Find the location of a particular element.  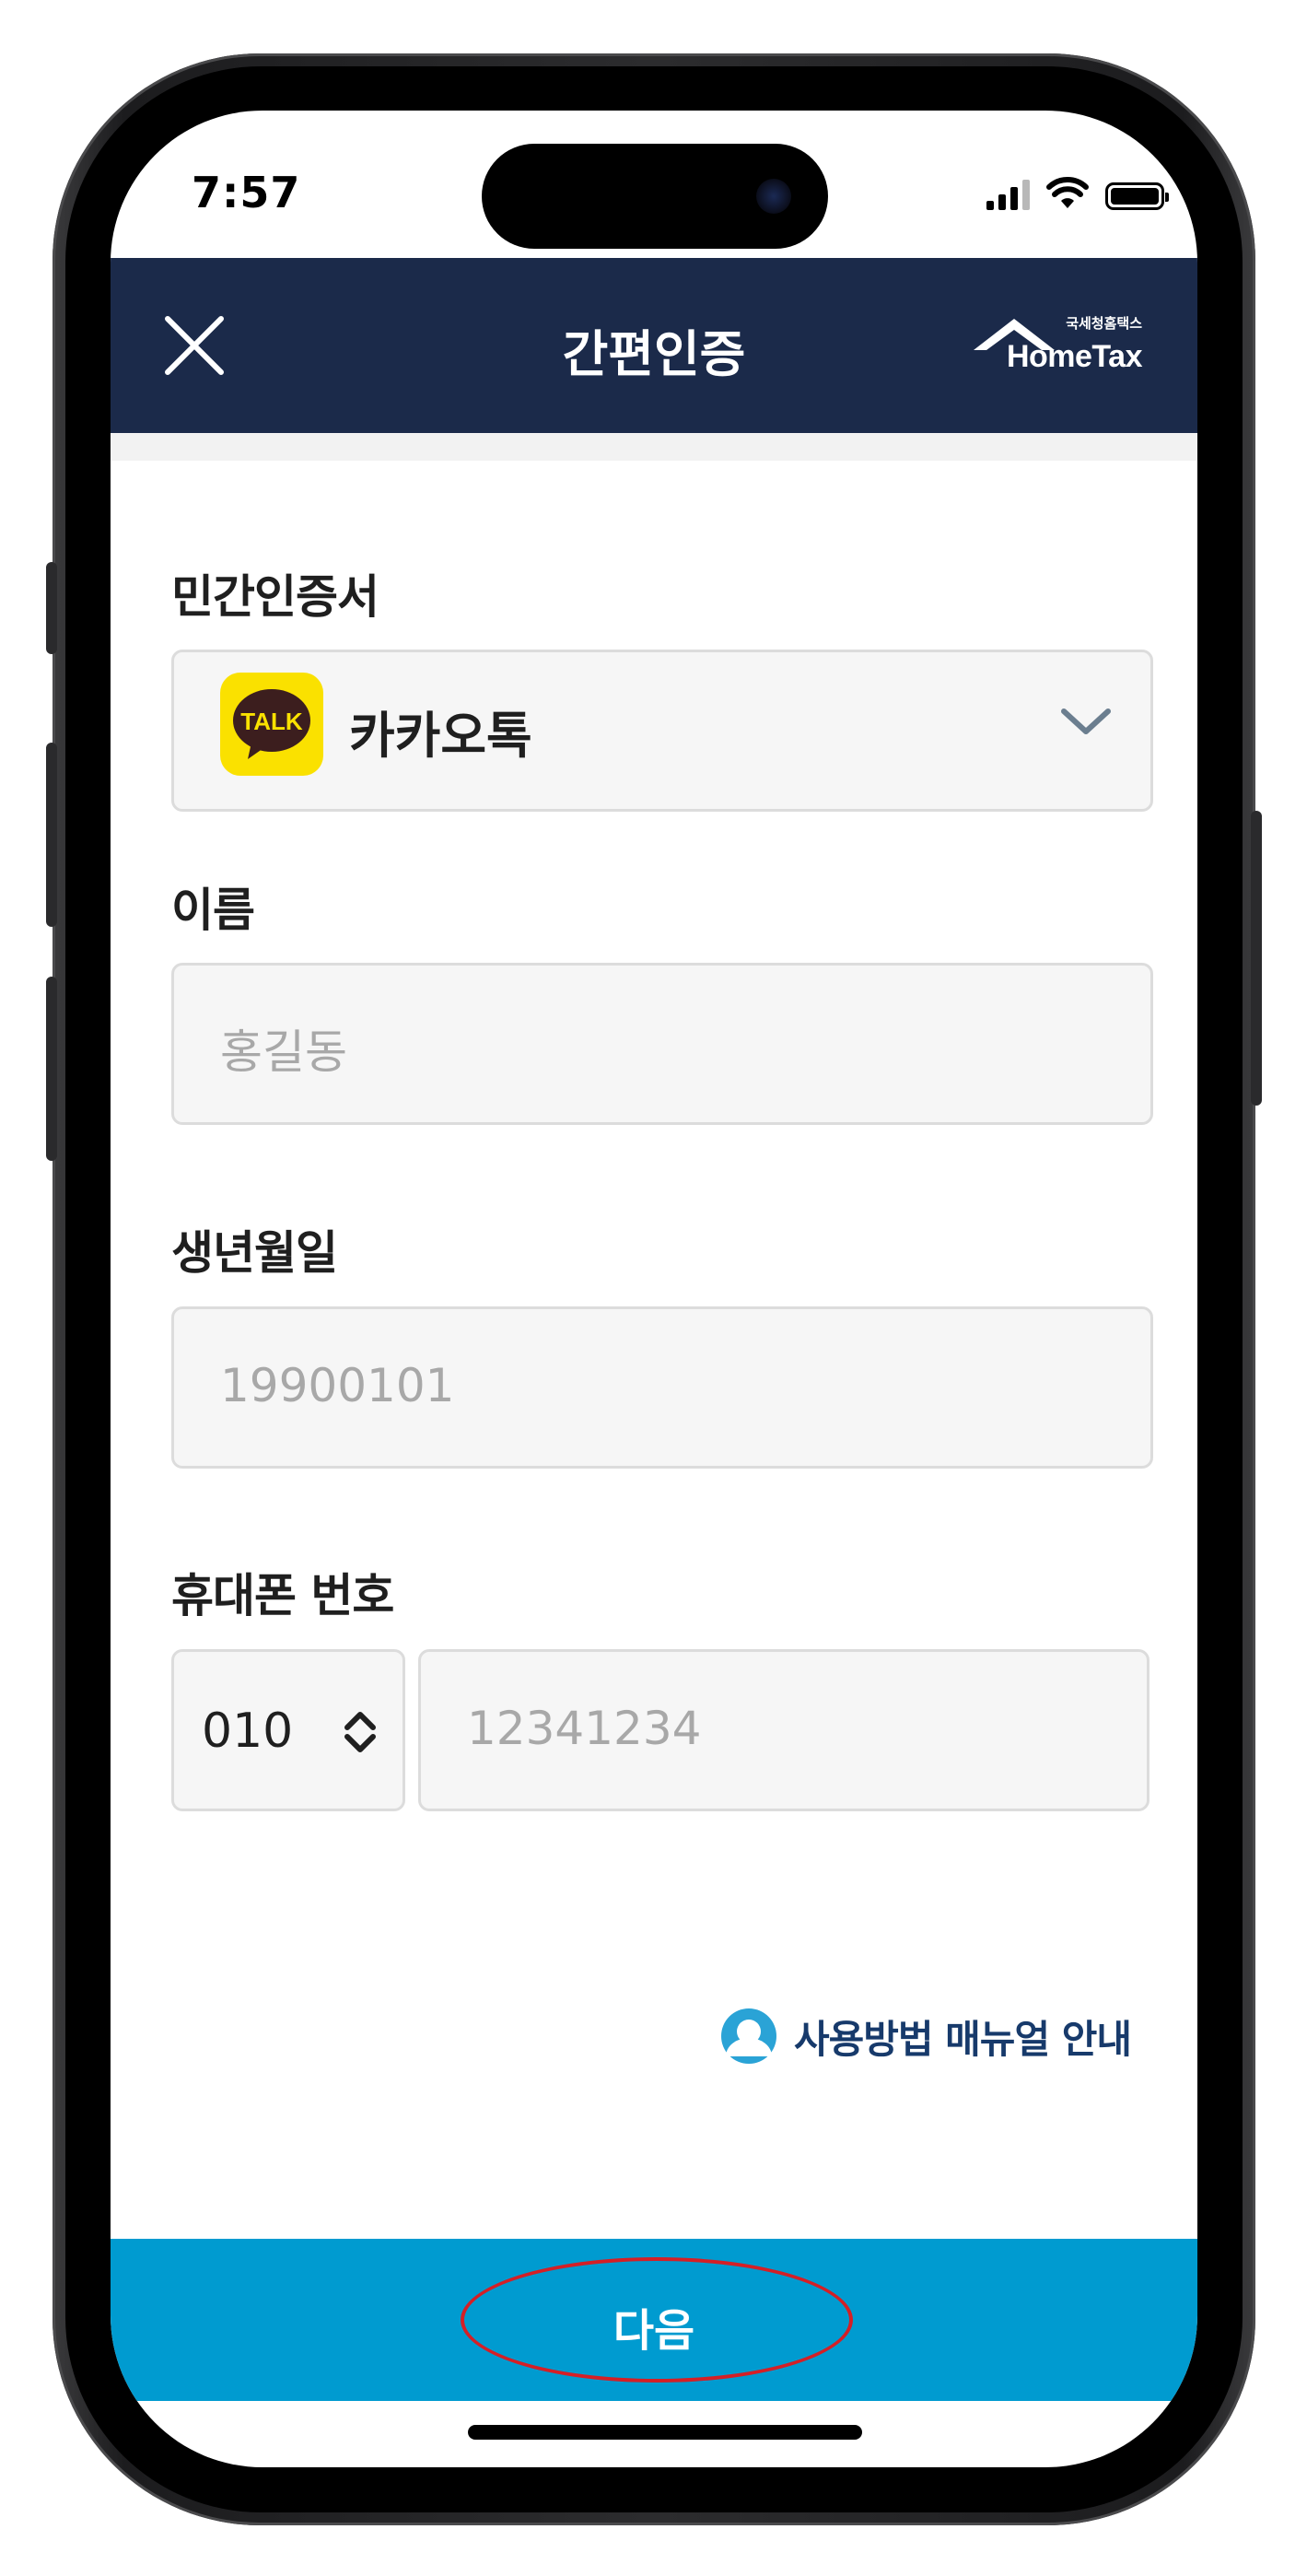

kakao-icon-text: TALK is located at coordinates (272, 721).